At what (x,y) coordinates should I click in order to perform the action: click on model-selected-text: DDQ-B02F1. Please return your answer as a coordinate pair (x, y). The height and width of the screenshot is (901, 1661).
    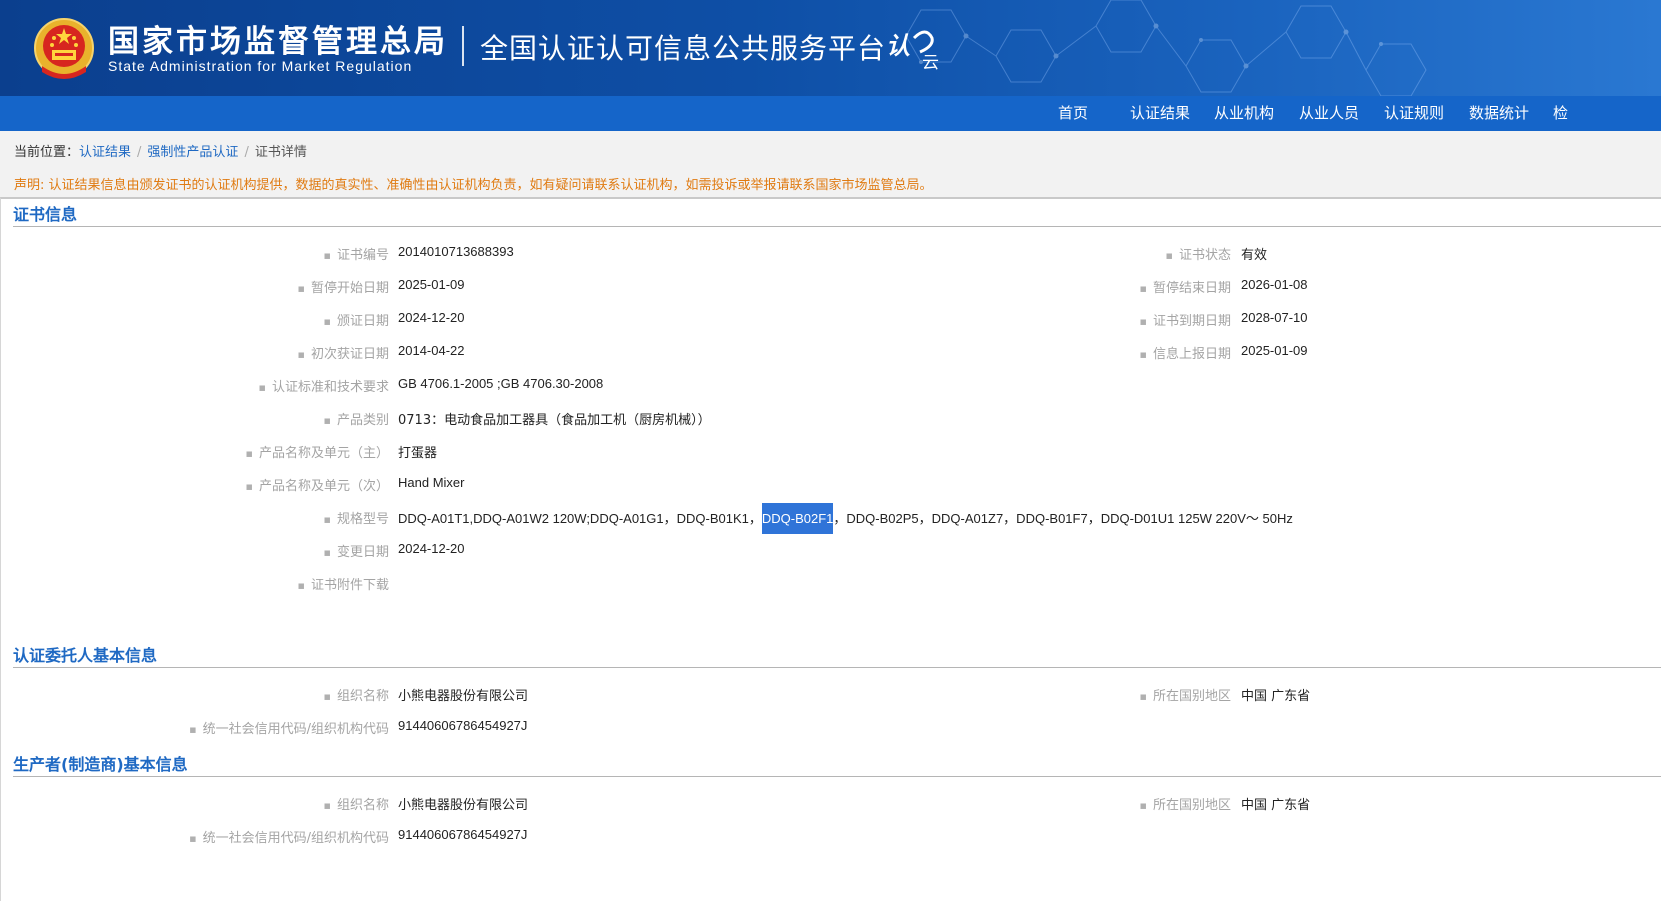
    Looking at the image, I should click on (797, 518).